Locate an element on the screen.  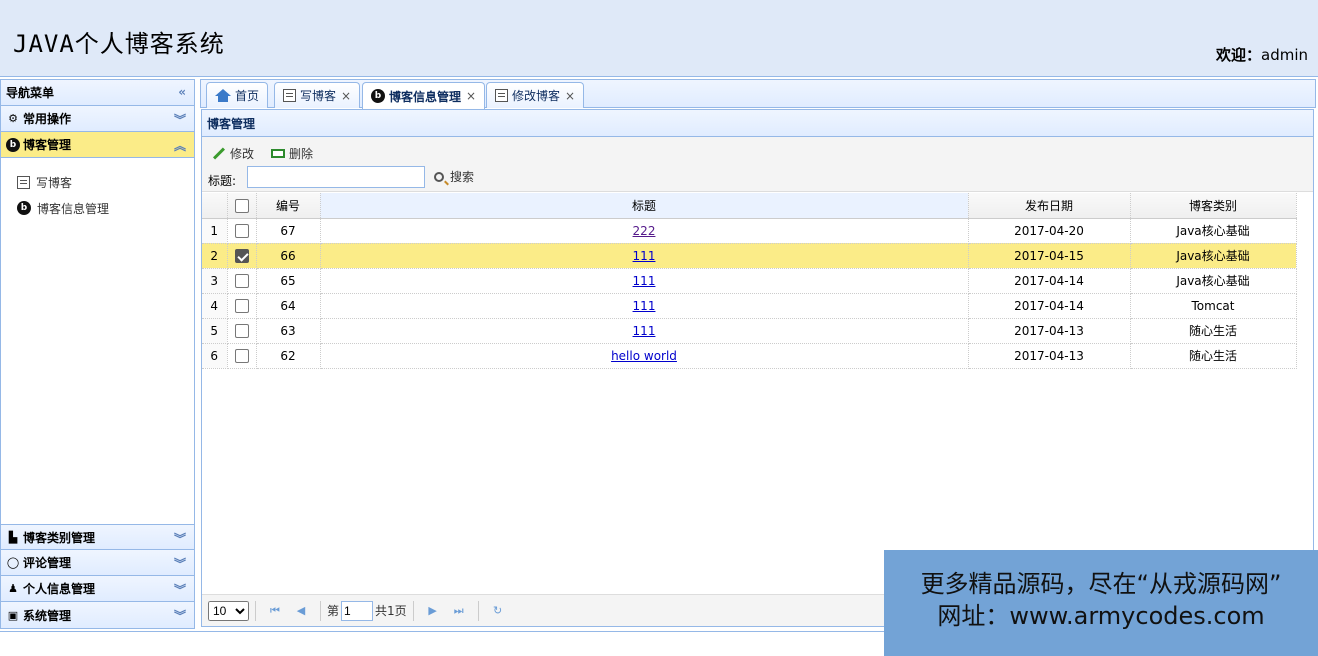
delete-icon is located at coordinates (278, 153).